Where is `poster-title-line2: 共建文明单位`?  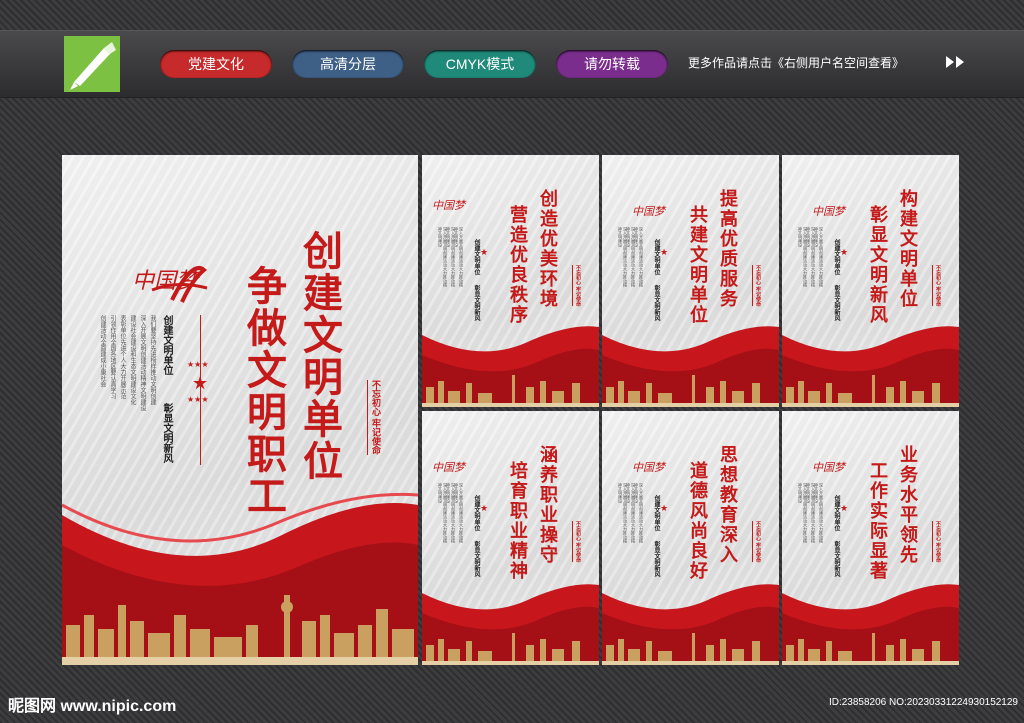
poster-title-line2: 共建文明单位 is located at coordinates (697, 265).